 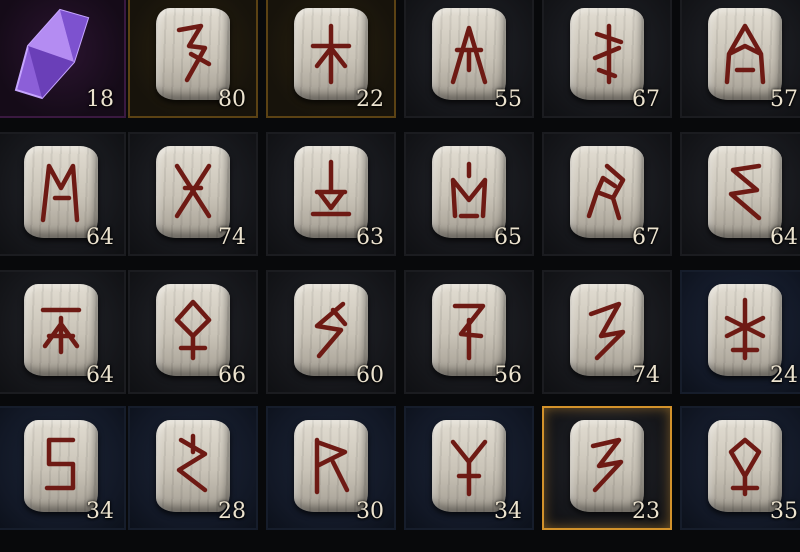 I want to click on inventory-slot: 22, so click(x=331, y=59).